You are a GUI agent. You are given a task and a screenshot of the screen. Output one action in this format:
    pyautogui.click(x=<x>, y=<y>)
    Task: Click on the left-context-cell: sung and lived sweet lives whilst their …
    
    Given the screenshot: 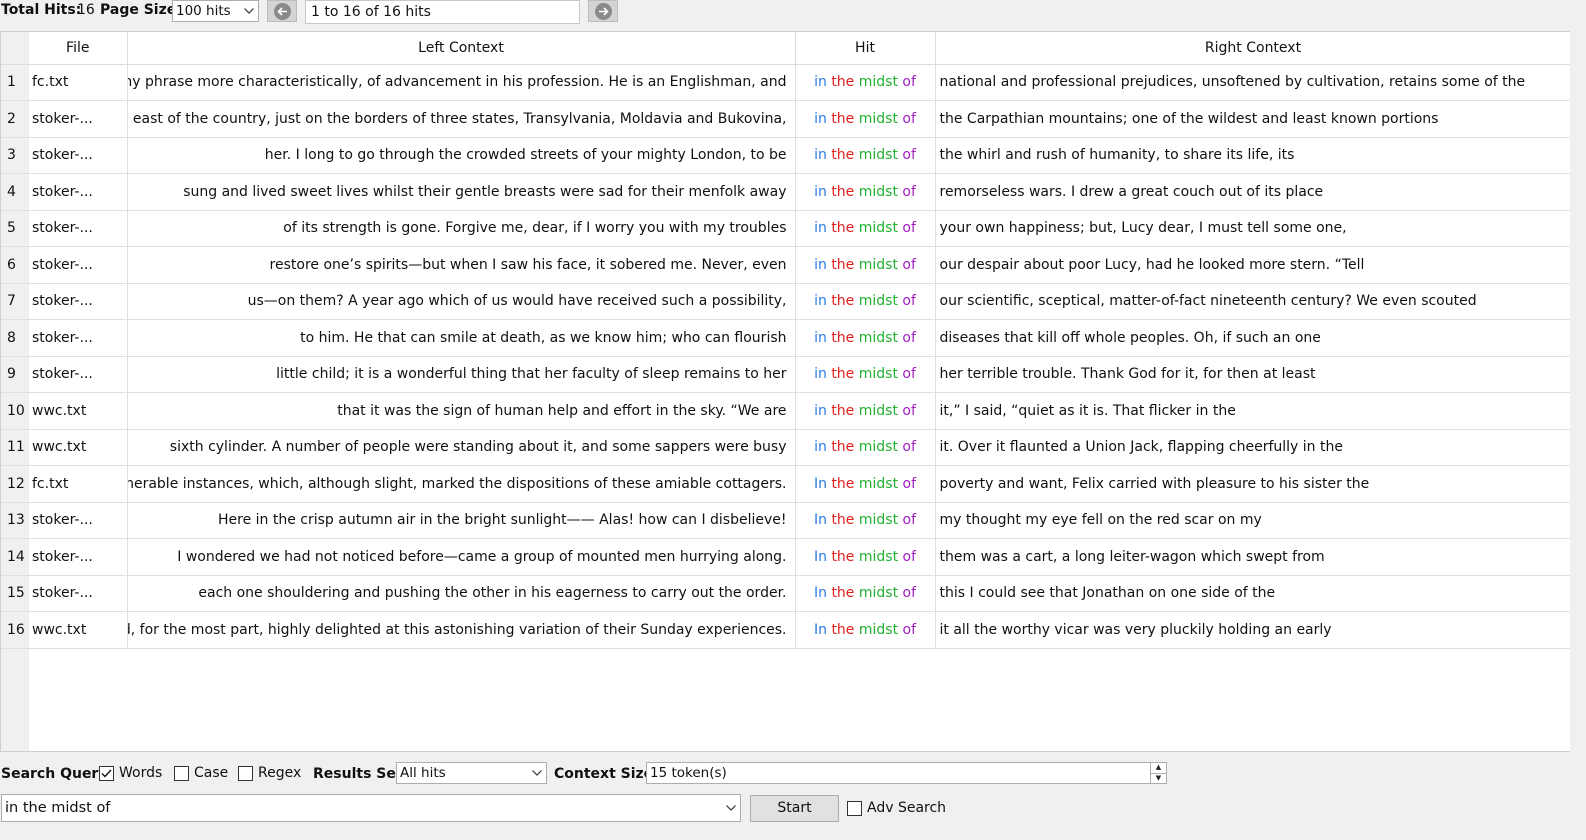 What is the action you would take?
    pyautogui.click(x=461, y=192)
    